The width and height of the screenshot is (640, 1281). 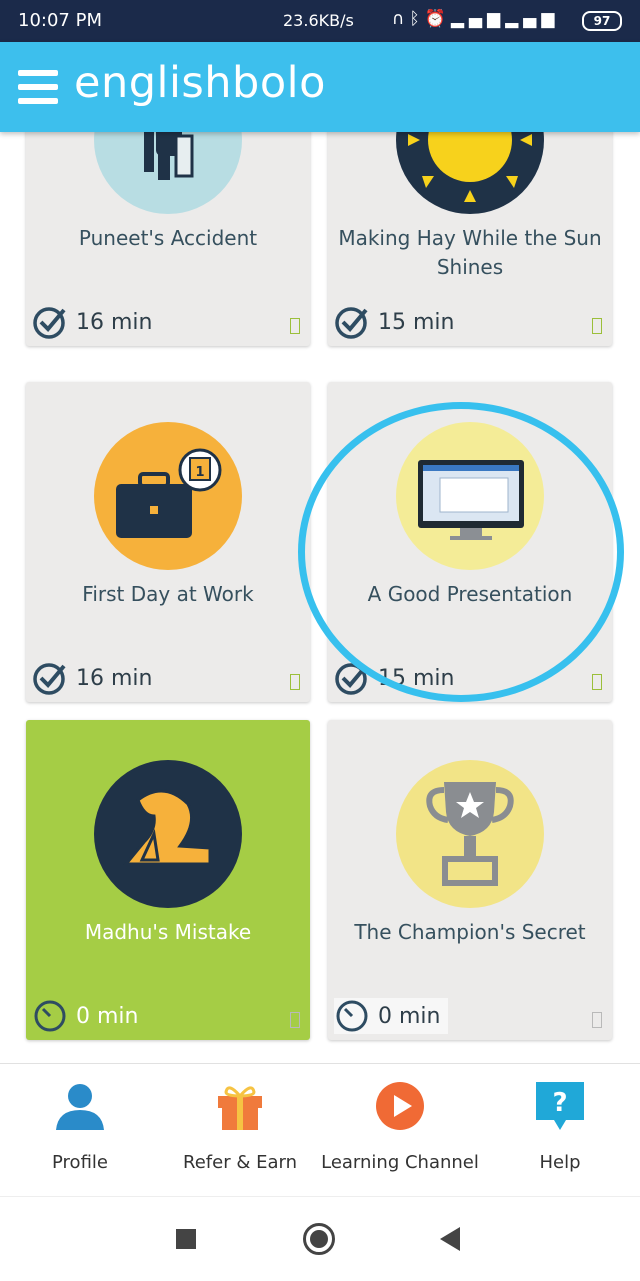 I want to click on nav-profile: Profile, so click(x=80, y=1126).